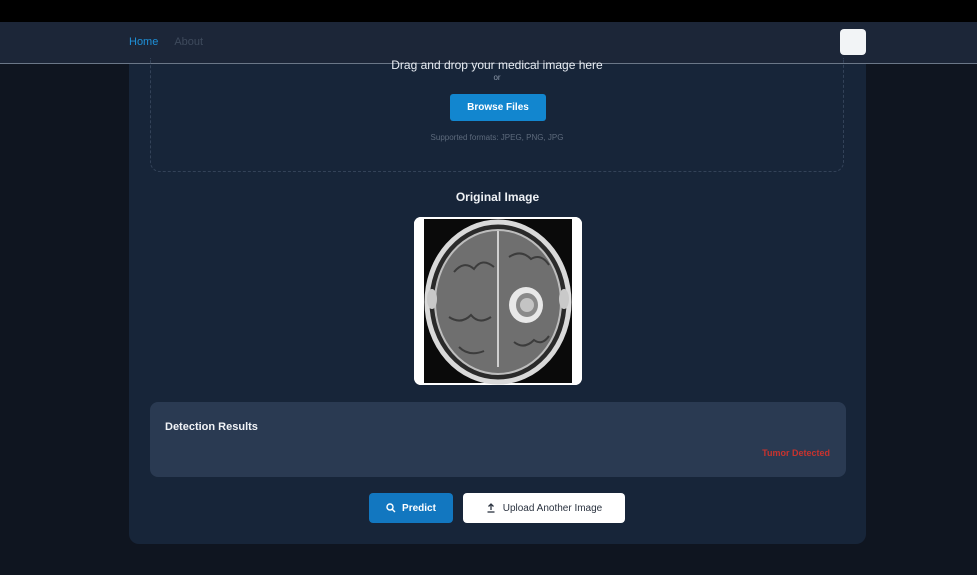 This screenshot has width=977, height=575. Describe the element at coordinates (497, 77) in the screenshot. I see `dropzone-or-text: or` at that location.